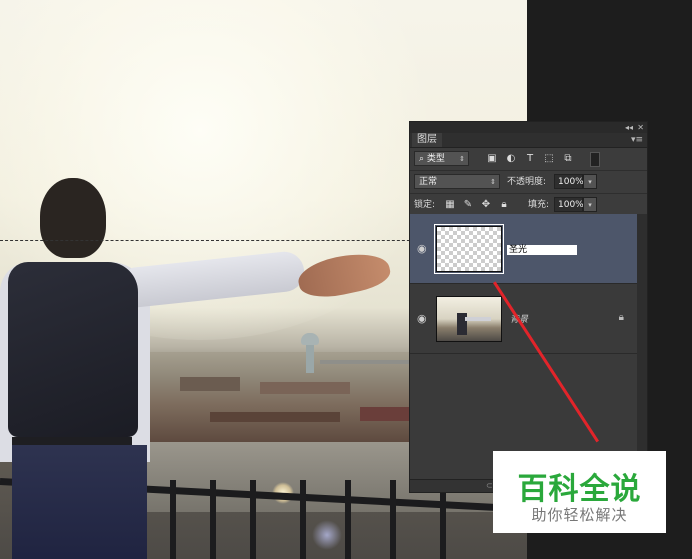 This screenshot has height=559, width=692. I want to click on blend-row: 正常 ⇕ 不透明度: 100% ▾, so click(528, 182).